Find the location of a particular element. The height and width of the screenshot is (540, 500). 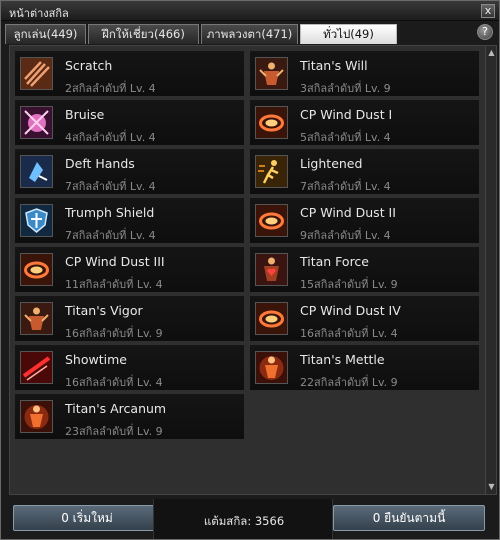

skill-name: Titan's Arcanum is located at coordinates (116, 408).